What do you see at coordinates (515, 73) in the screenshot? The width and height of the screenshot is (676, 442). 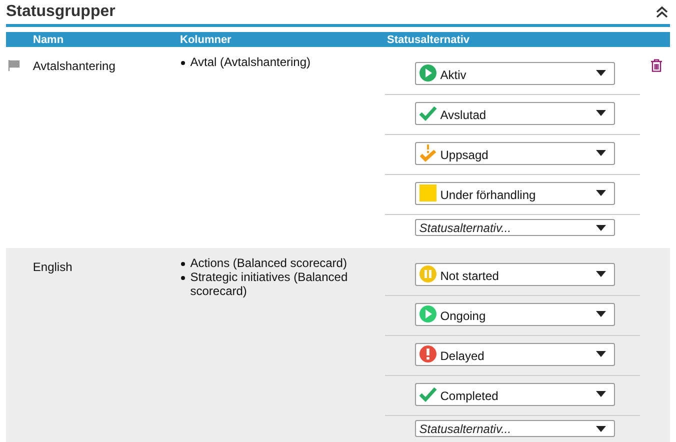 I see `status-dropdown: Aktiv` at bounding box center [515, 73].